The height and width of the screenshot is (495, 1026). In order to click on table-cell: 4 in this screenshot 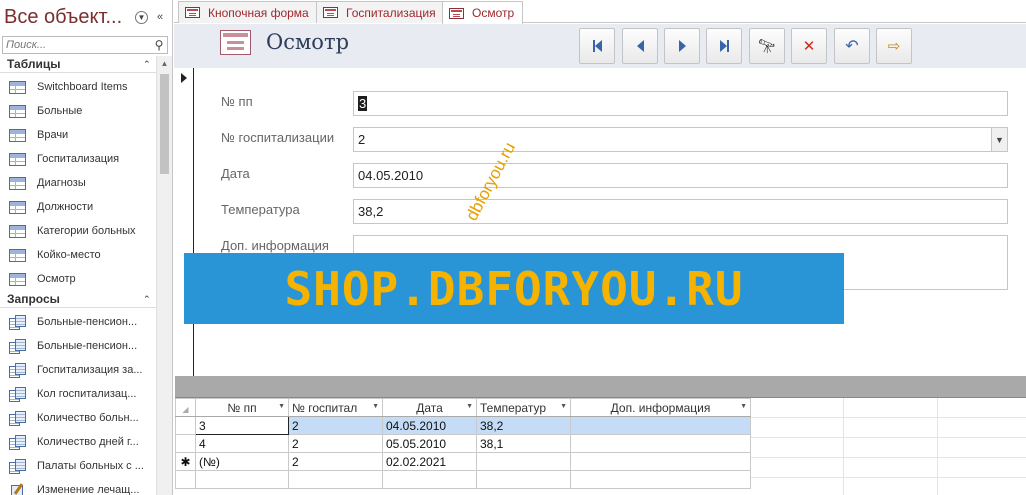, I will do `click(242, 443)`.